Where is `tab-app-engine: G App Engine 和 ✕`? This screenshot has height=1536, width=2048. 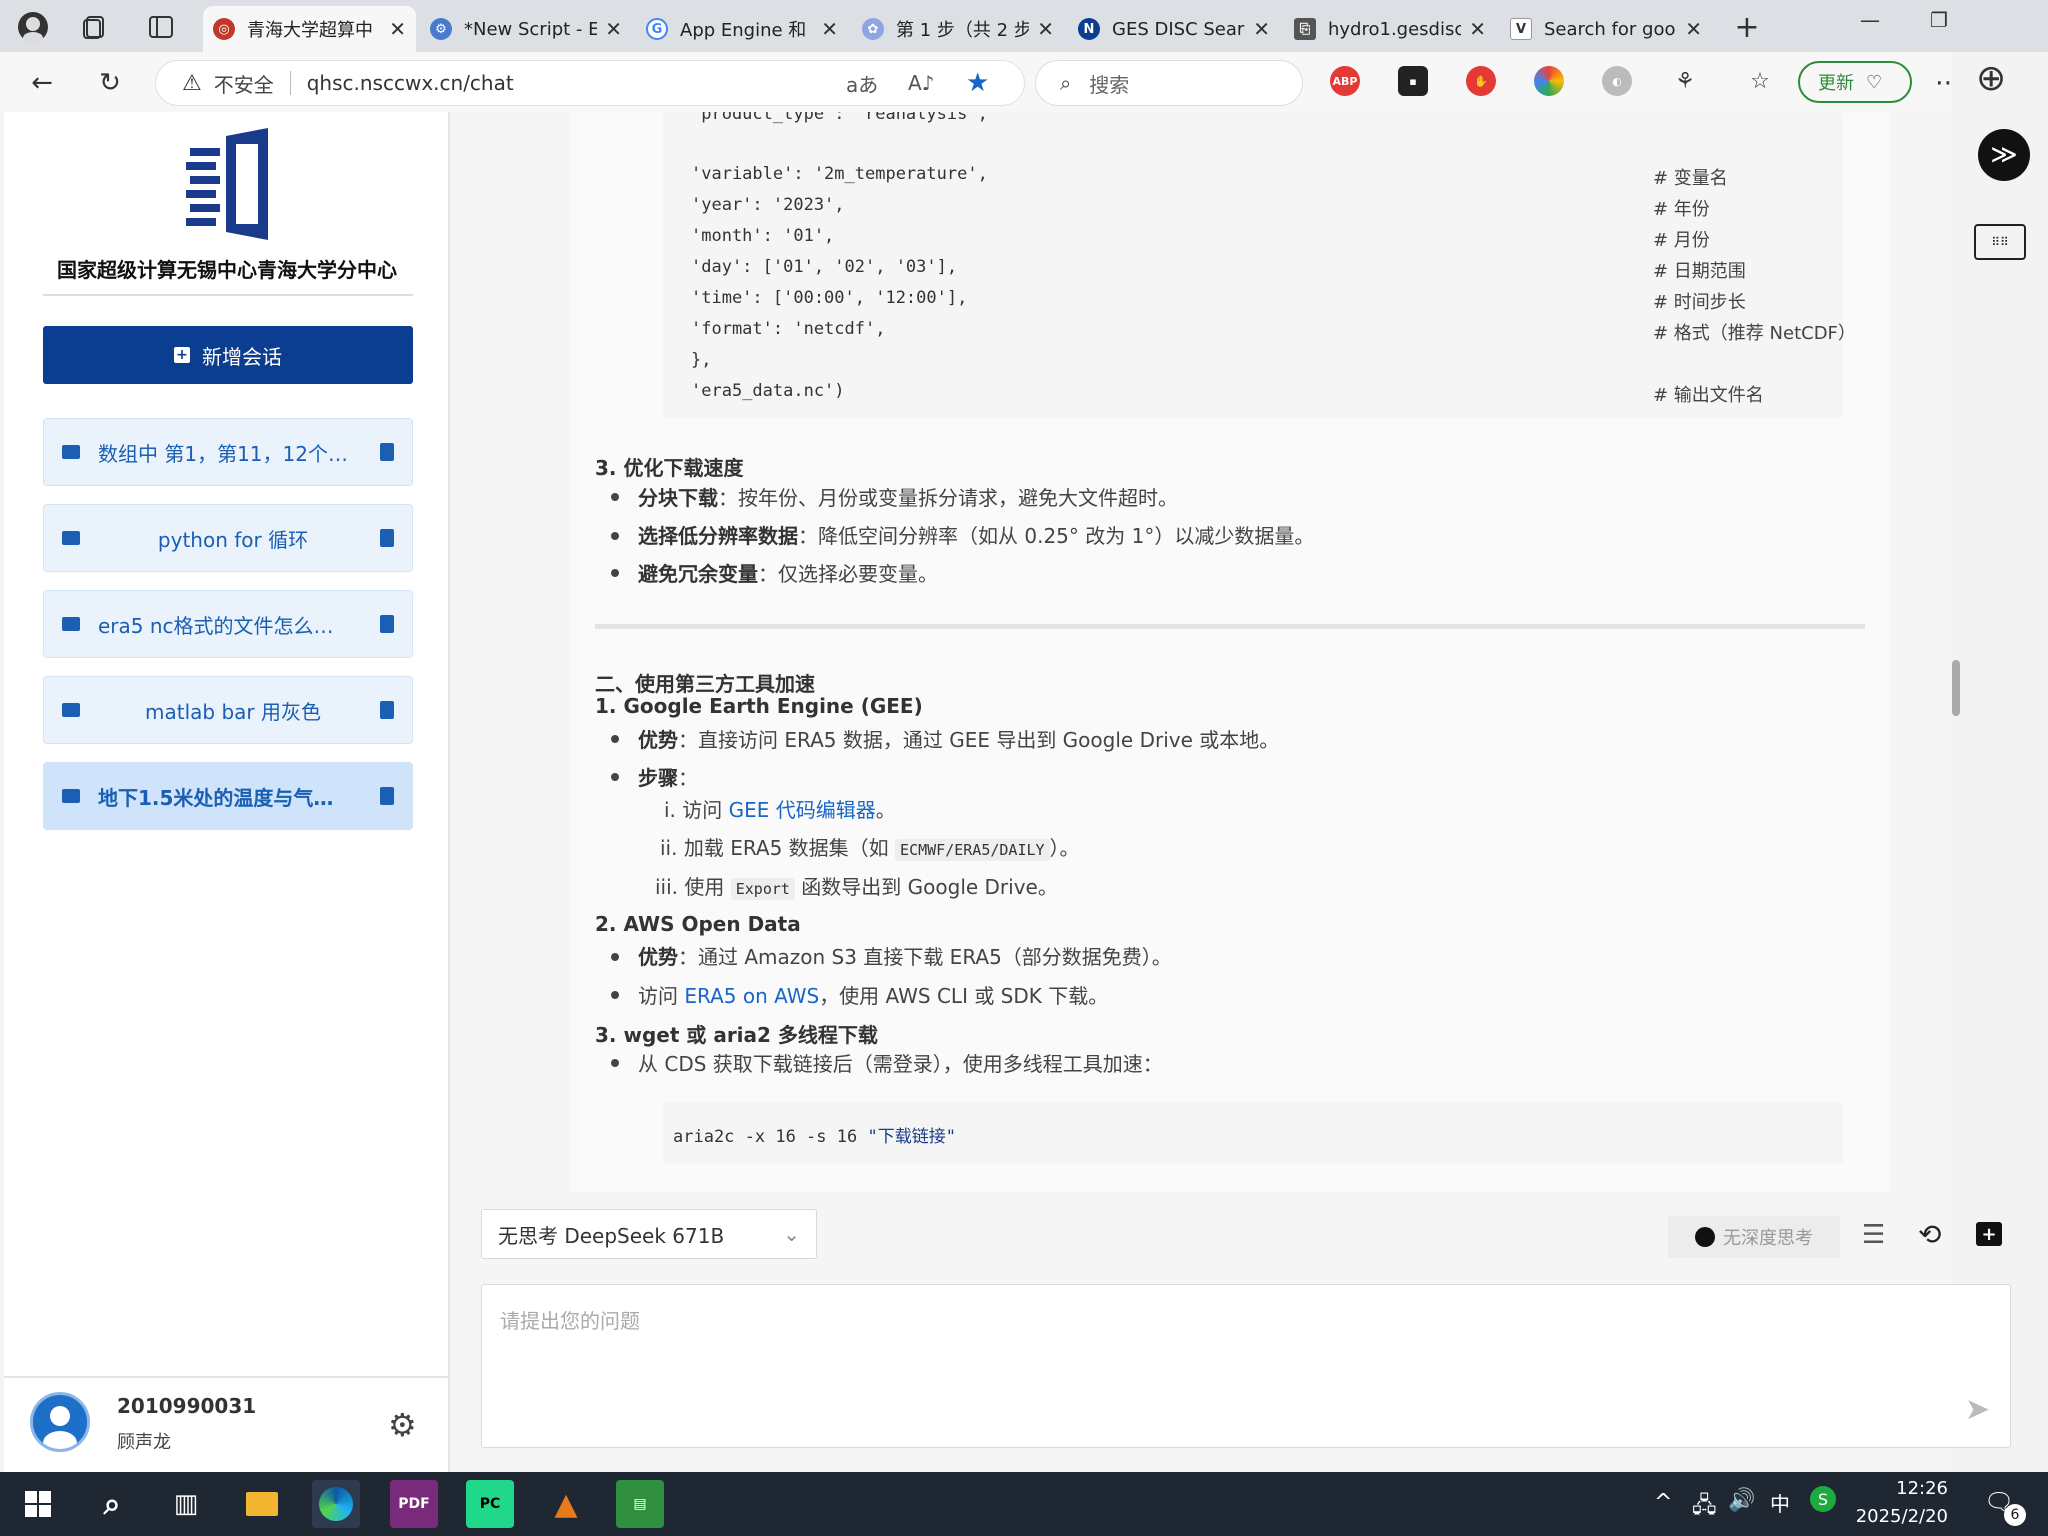 tab-app-engine: G App Engine 和 ✕ is located at coordinates (742, 29).